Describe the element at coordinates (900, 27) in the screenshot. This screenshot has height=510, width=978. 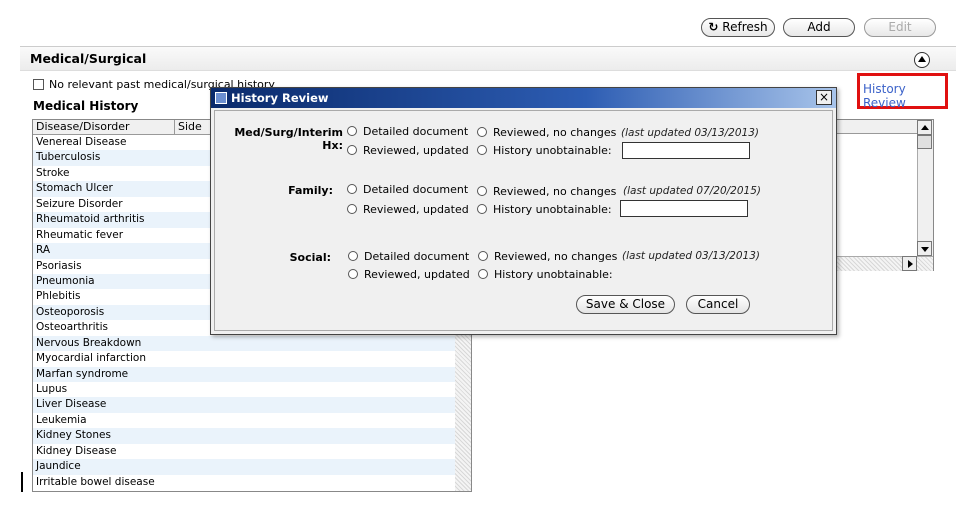
I see `edit-button: Edit` at that location.